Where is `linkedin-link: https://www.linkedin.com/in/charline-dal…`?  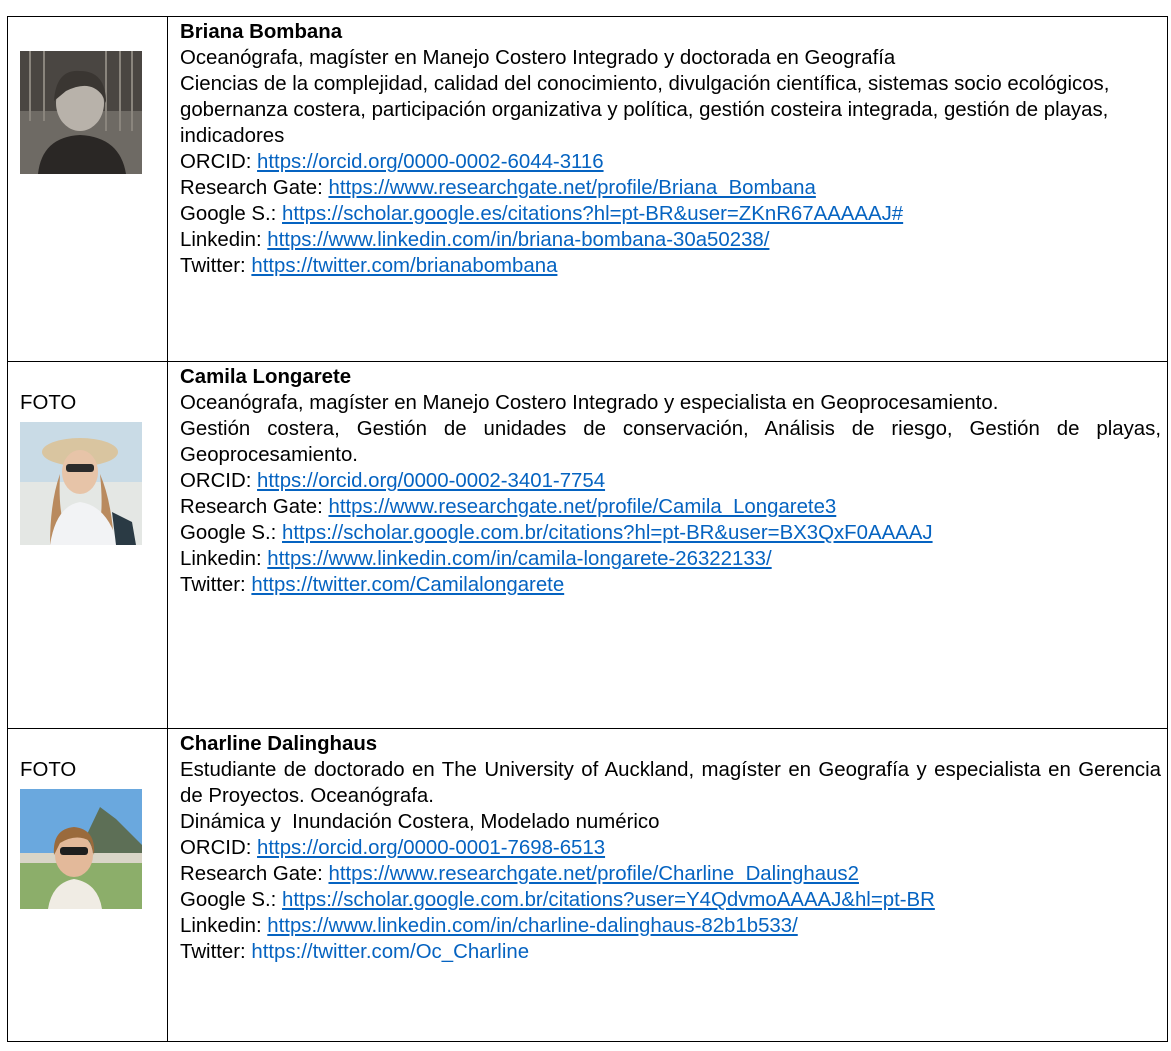
linkedin-link: https://www.linkedin.com/in/charline-dal… is located at coordinates (532, 926).